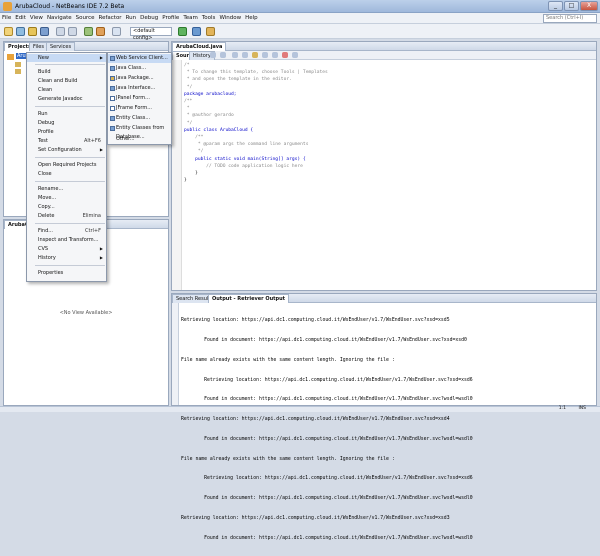 This screenshot has width=600, height=556. I want to click on close-button: X, so click(589, 6).